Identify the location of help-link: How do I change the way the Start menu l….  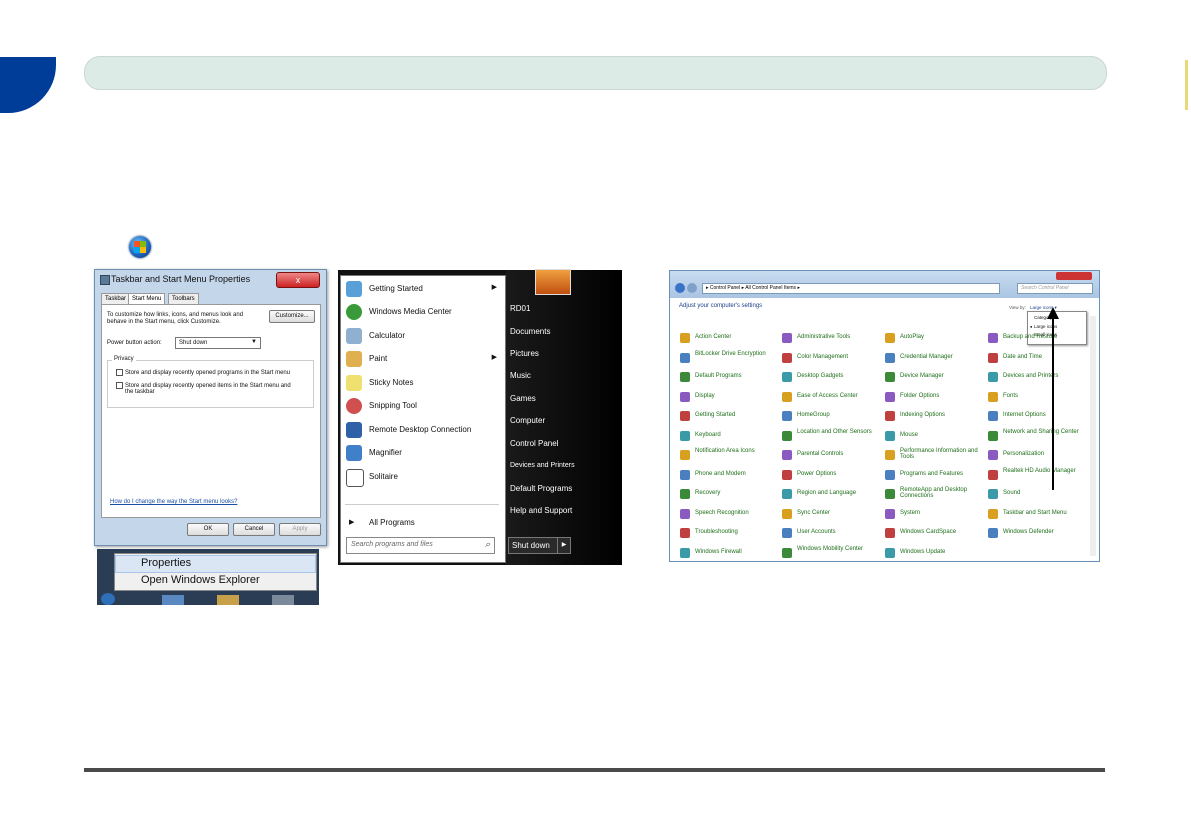
(173, 502).